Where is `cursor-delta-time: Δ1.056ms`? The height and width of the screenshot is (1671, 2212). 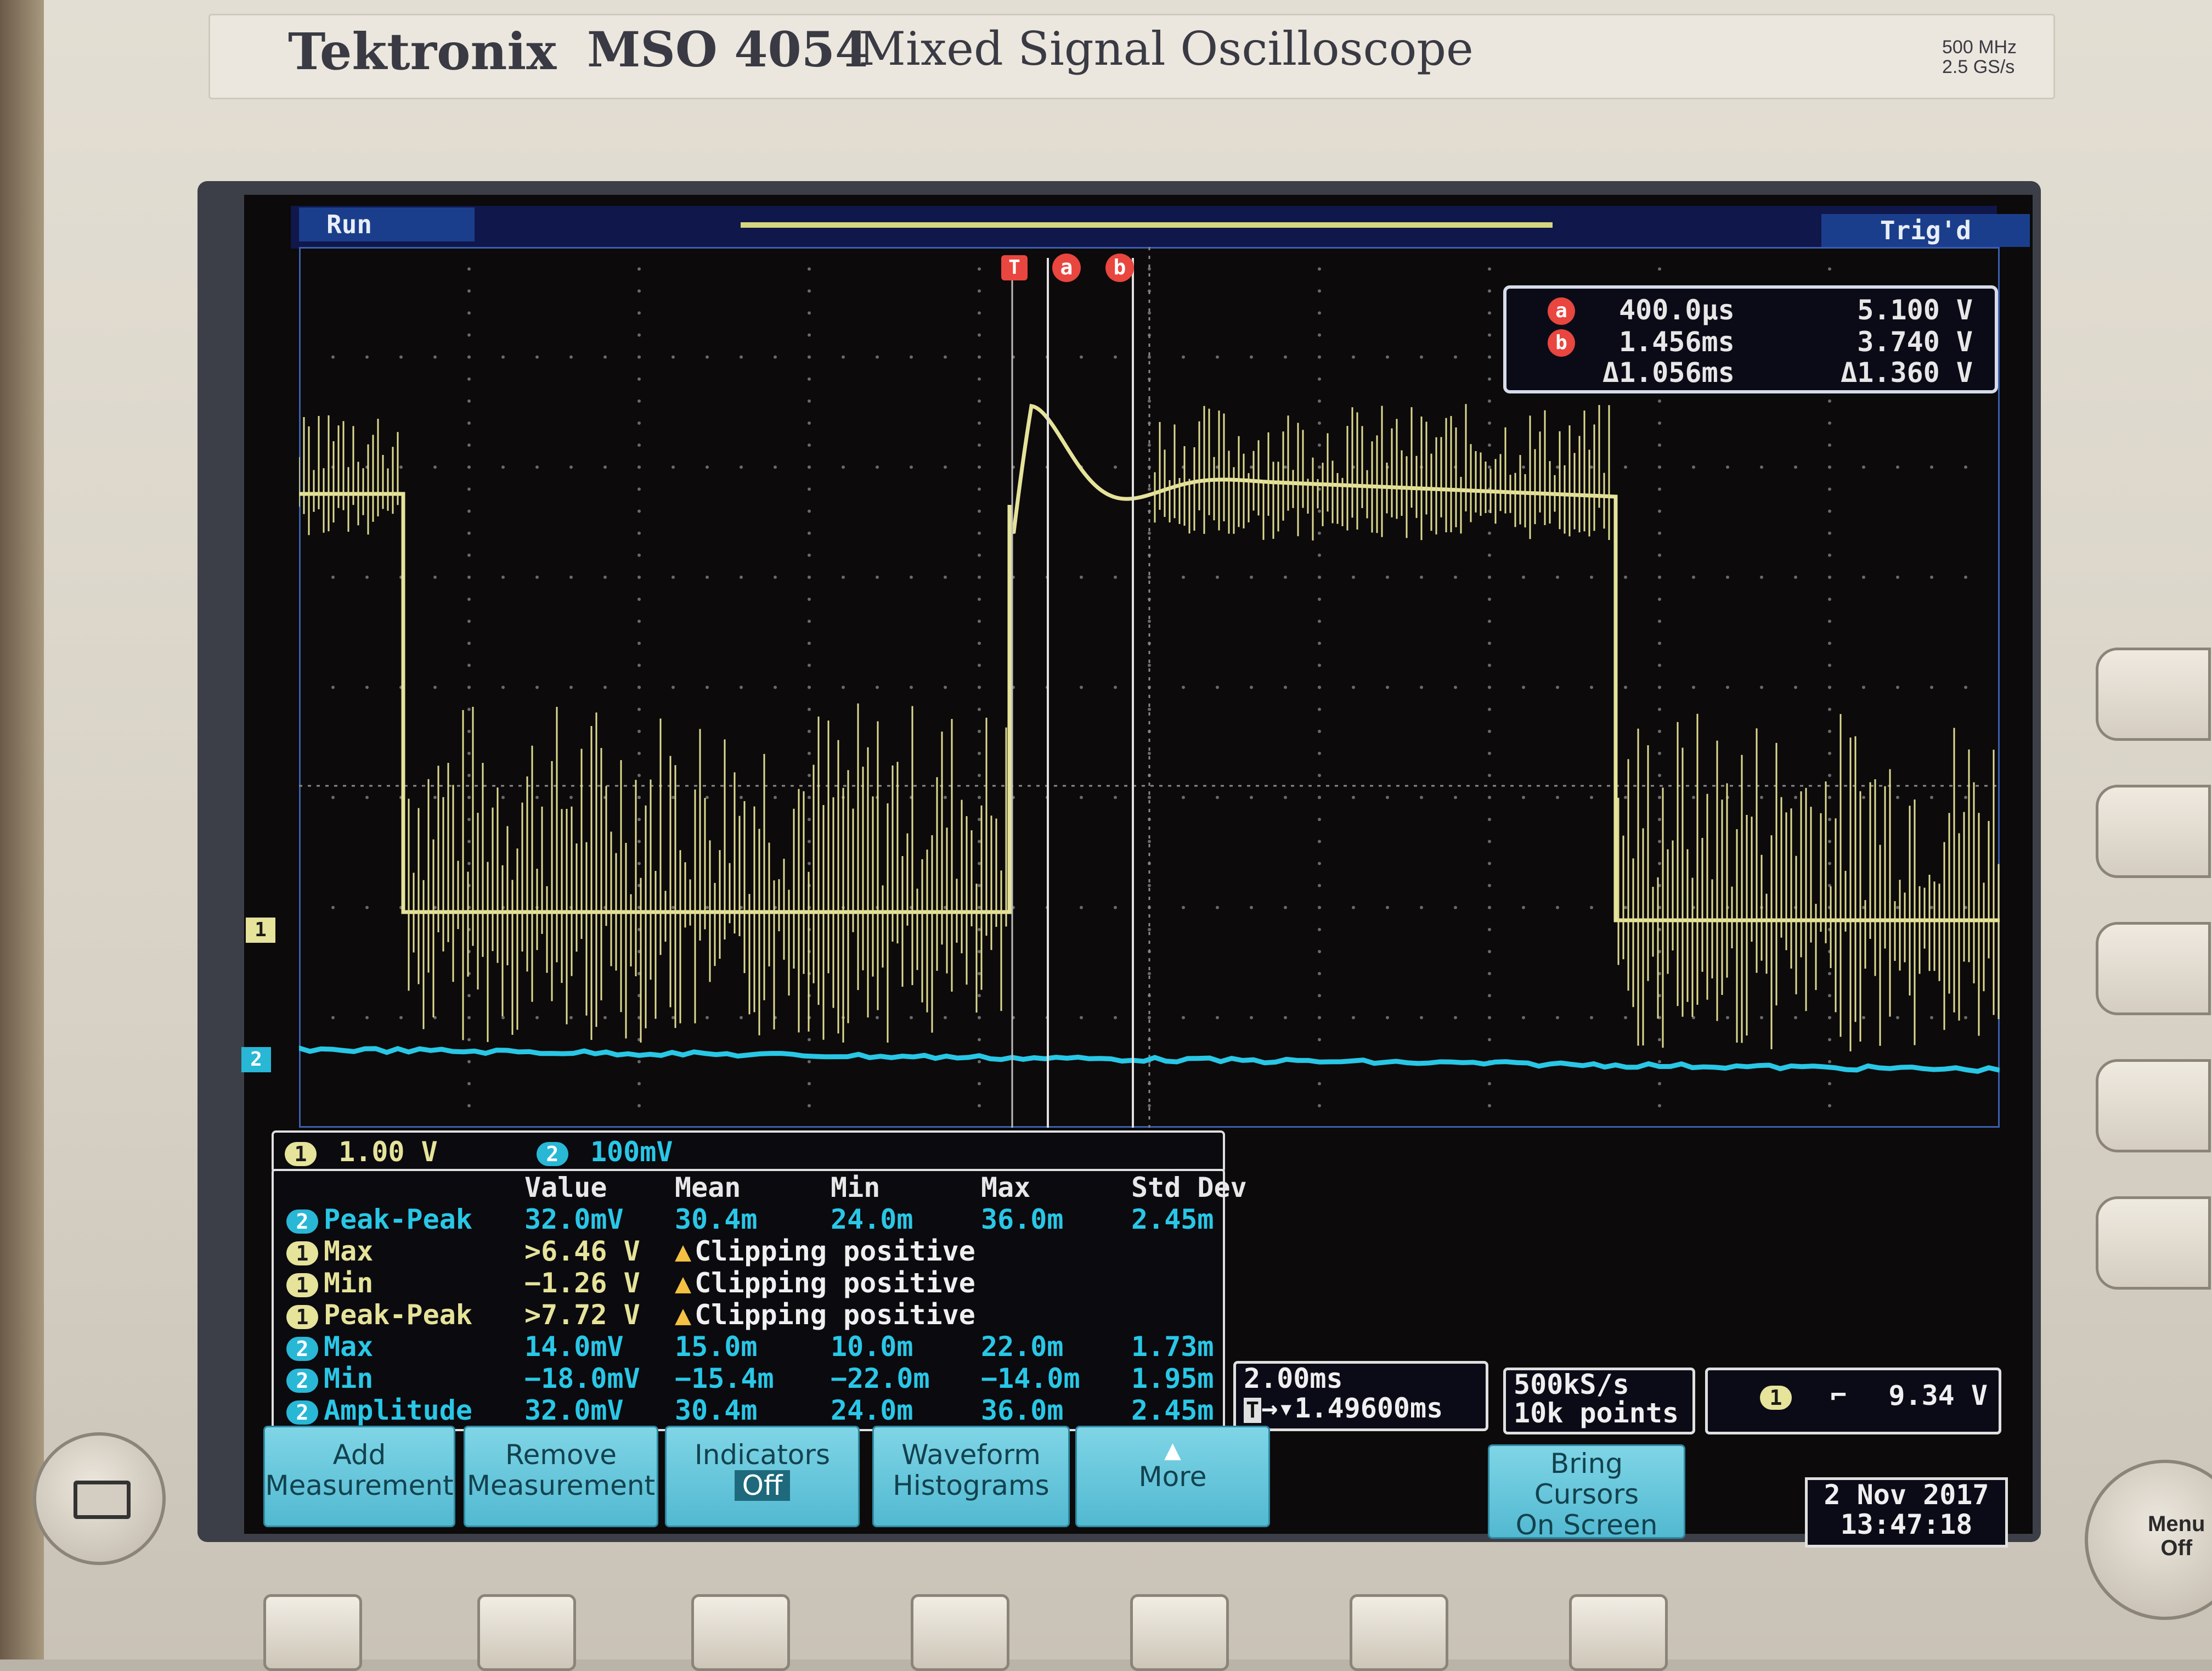
cursor-delta-time: Δ1.056ms is located at coordinates (1668, 373).